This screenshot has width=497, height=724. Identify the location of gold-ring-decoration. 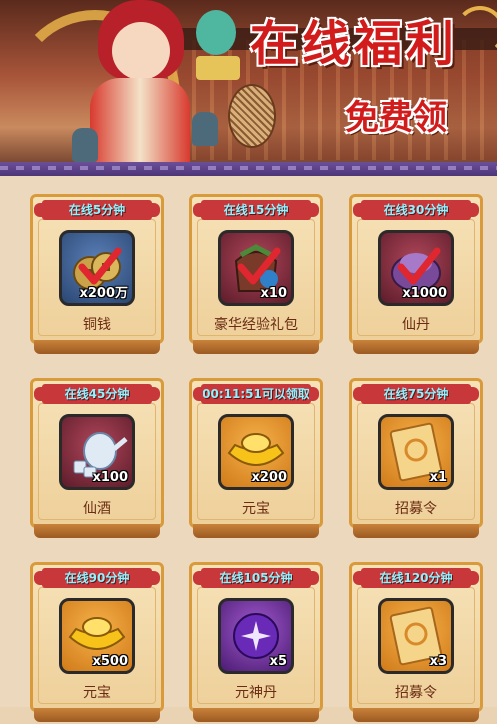
(476, 31).